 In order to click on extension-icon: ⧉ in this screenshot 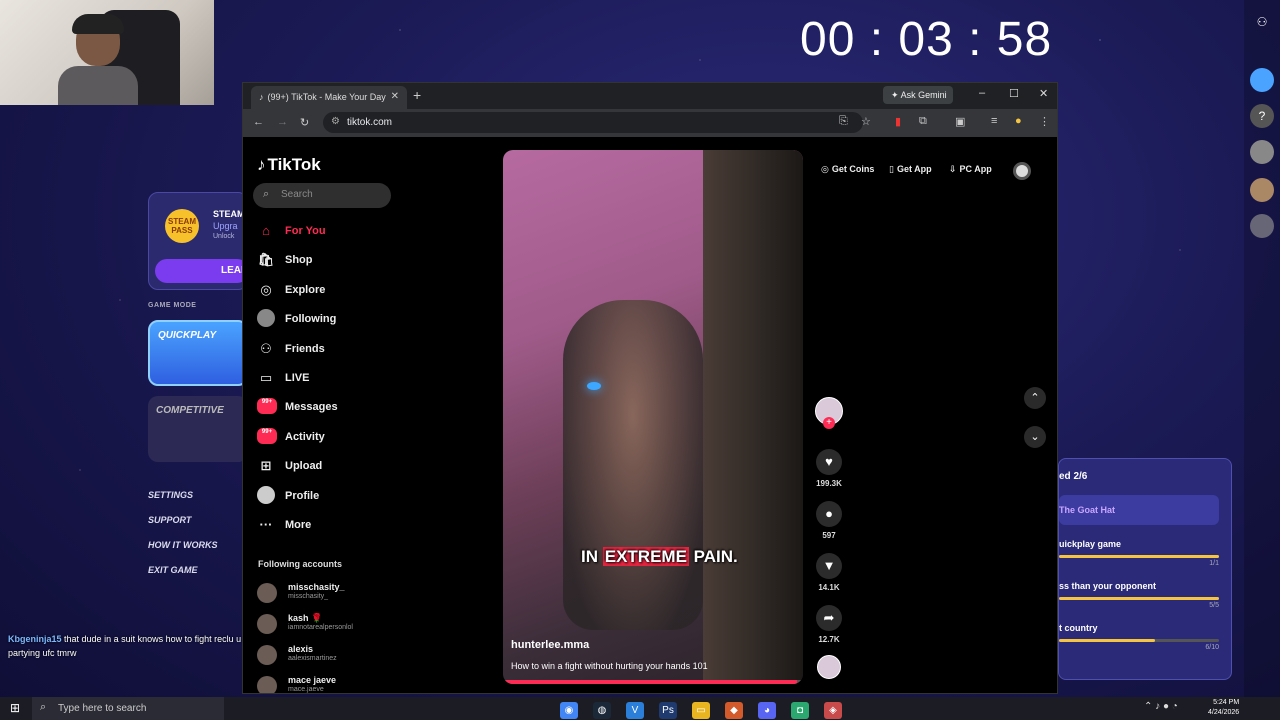, I will do `click(923, 121)`.